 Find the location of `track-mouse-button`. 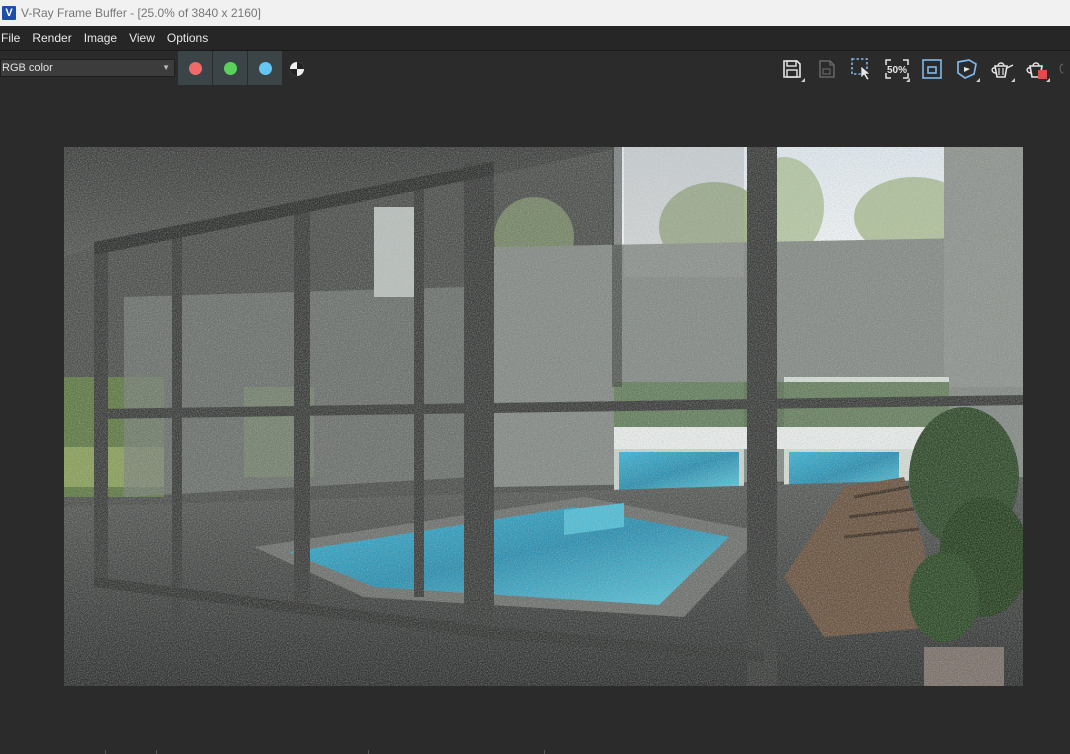

track-mouse-button is located at coordinates (862, 69).